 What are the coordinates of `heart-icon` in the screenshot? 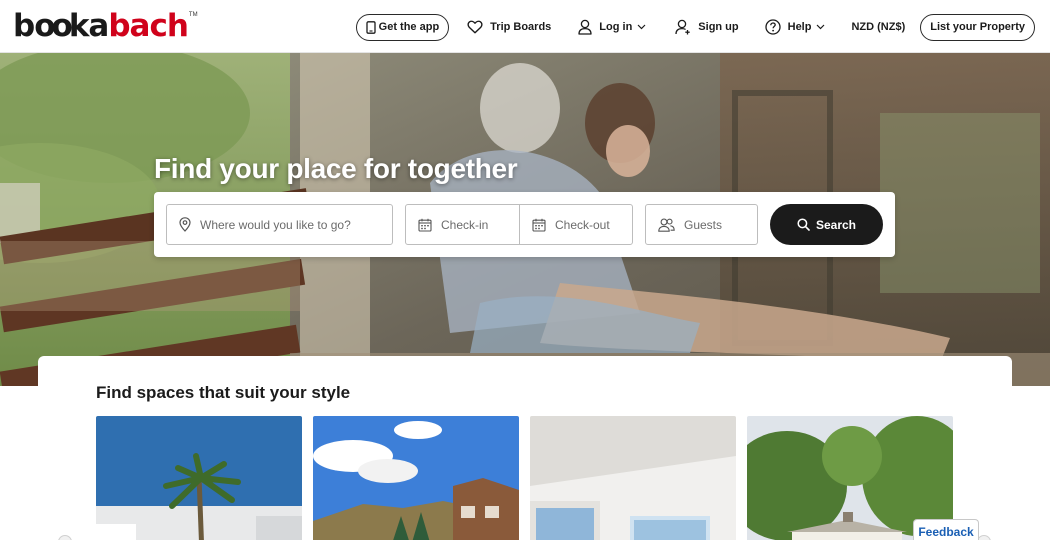 It's located at (475, 27).